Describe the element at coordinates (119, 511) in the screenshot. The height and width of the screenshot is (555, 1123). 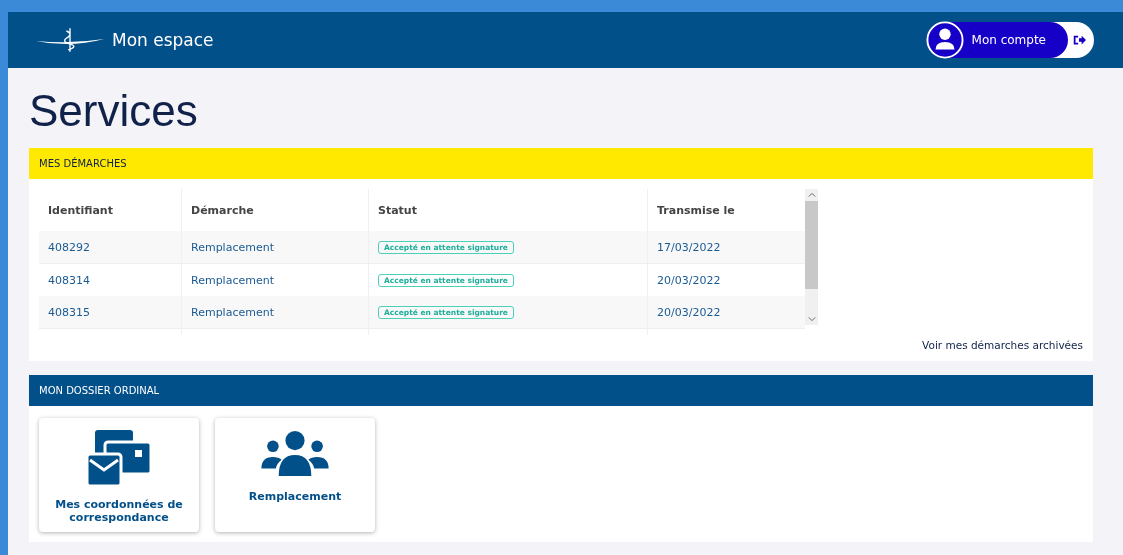
I see `tile-label: Mes coordonnées de correspondance` at that location.